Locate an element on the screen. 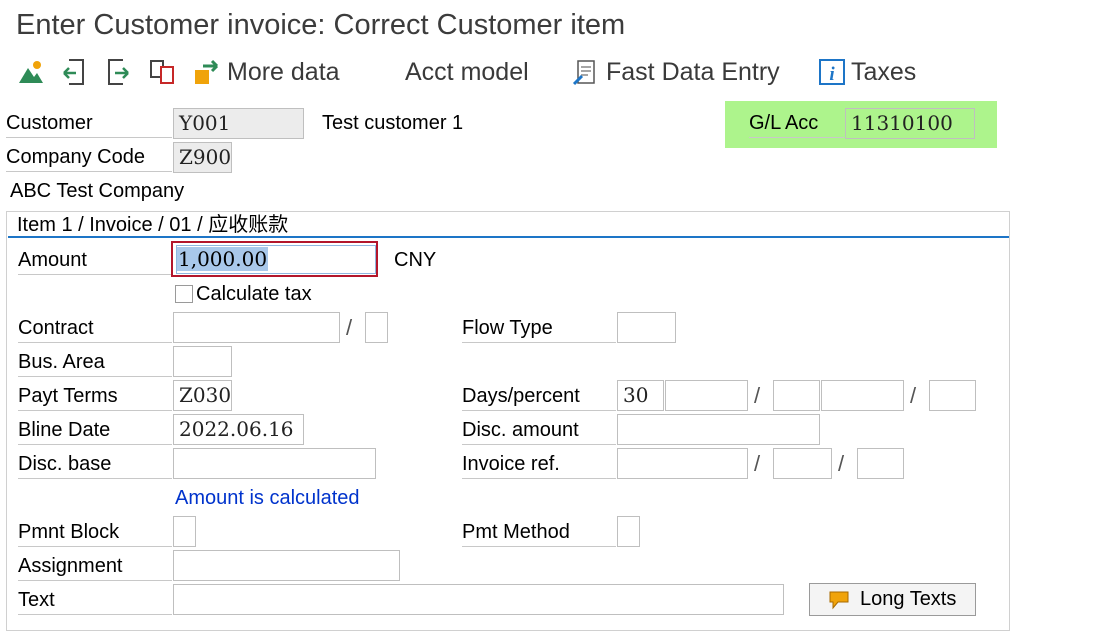  bline-date-label: Bline Date is located at coordinates (95, 430).